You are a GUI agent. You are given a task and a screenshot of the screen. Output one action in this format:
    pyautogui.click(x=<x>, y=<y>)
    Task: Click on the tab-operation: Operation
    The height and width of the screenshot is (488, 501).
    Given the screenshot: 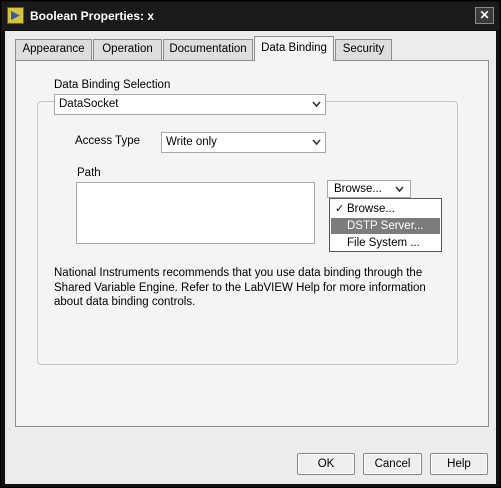 What is the action you would take?
    pyautogui.click(x=127, y=49)
    